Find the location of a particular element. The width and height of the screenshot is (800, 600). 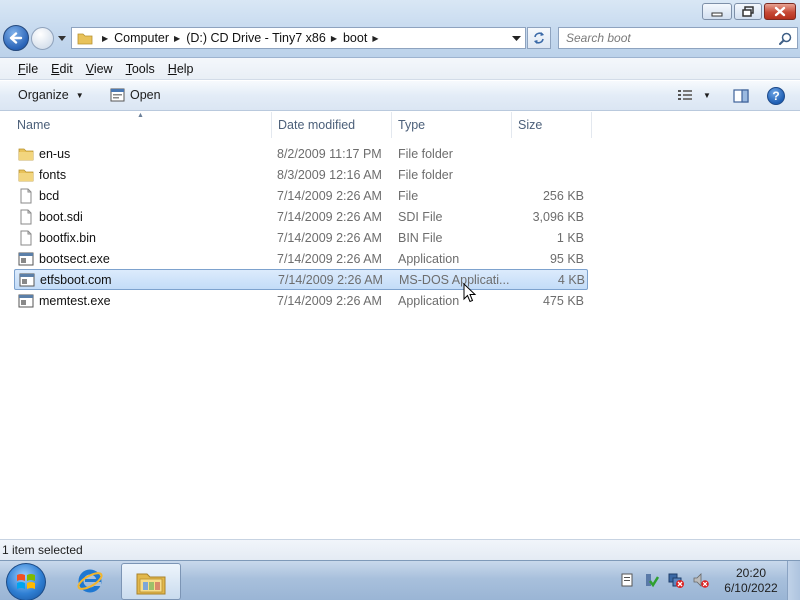

close-button is located at coordinates (780, 11).